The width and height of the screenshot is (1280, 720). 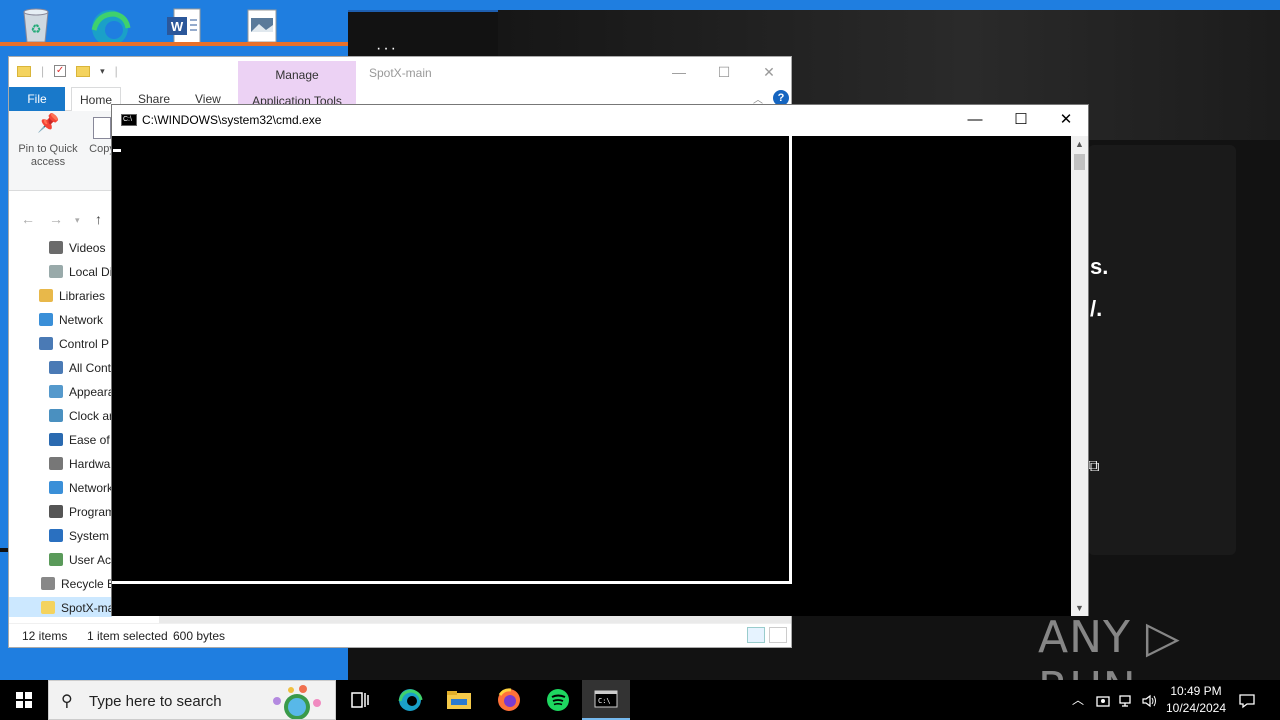 I want to click on tree-item-label: Hardwa, so click(x=90, y=464).